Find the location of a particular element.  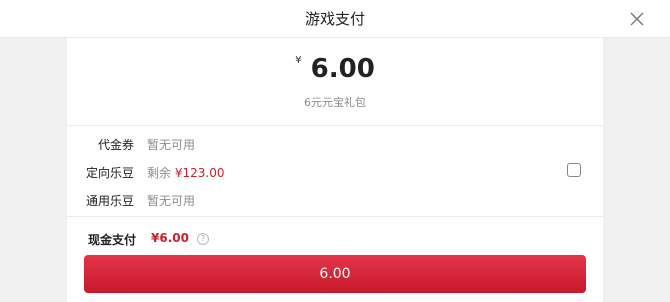

cash-payment-label: 现金支付 is located at coordinates (112, 240).